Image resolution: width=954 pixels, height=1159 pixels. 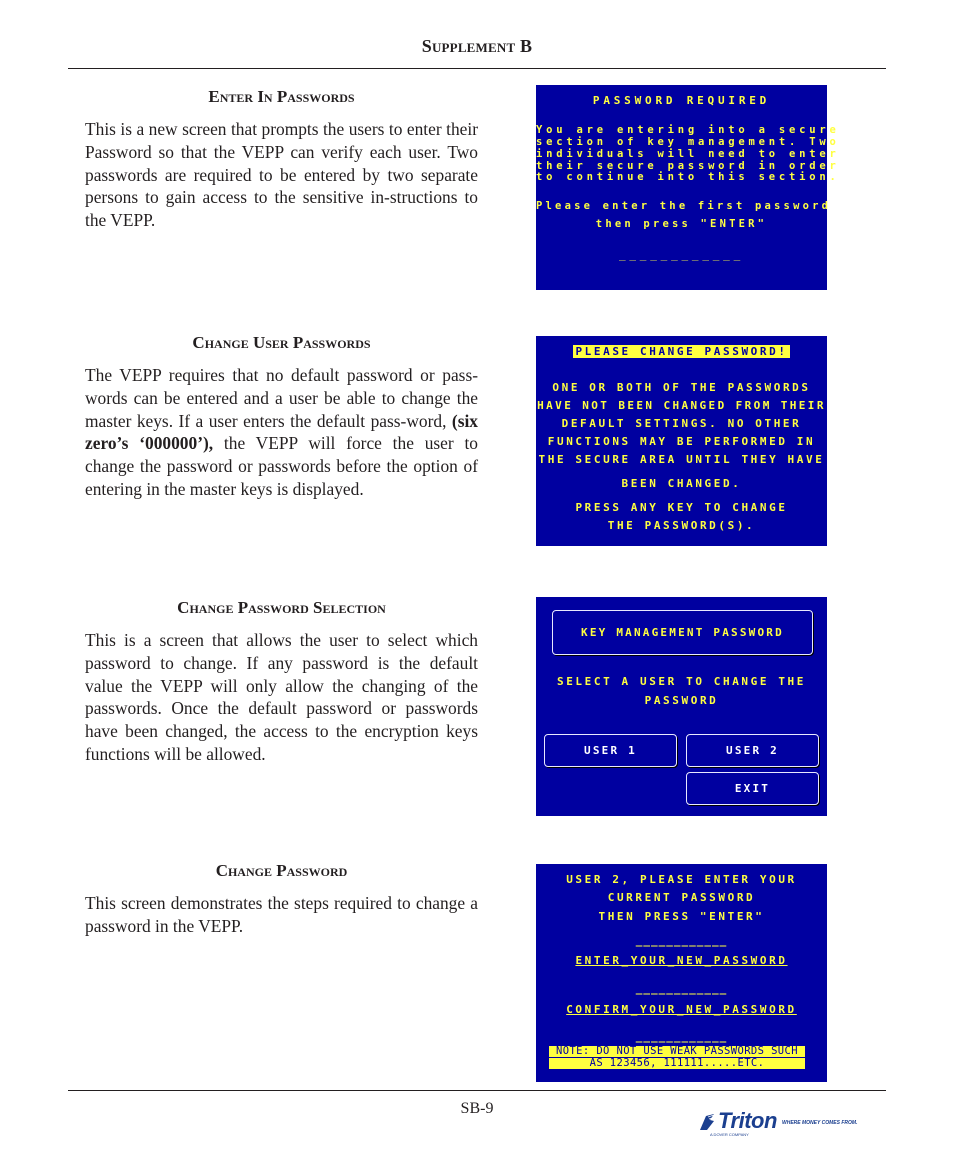 I want to click on screen-title: KEY MANAGEMENT PASSWORD, so click(x=682, y=632).